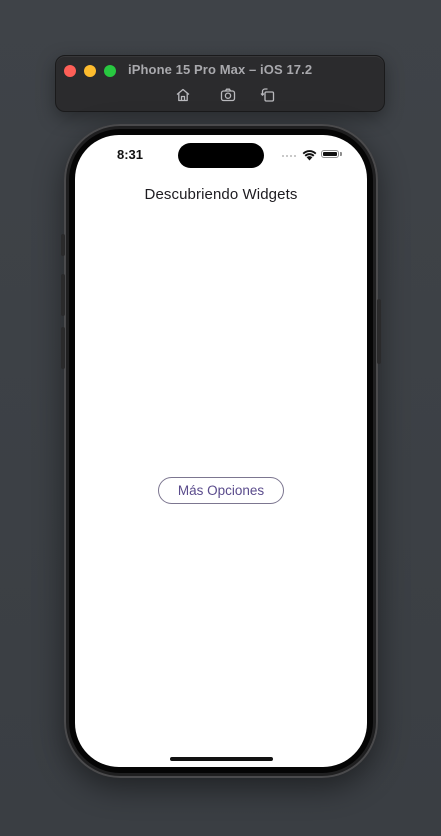 Image resolution: width=441 pixels, height=836 pixels. What do you see at coordinates (341, 154) in the screenshot?
I see `battery-cap` at bounding box center [341, 154].